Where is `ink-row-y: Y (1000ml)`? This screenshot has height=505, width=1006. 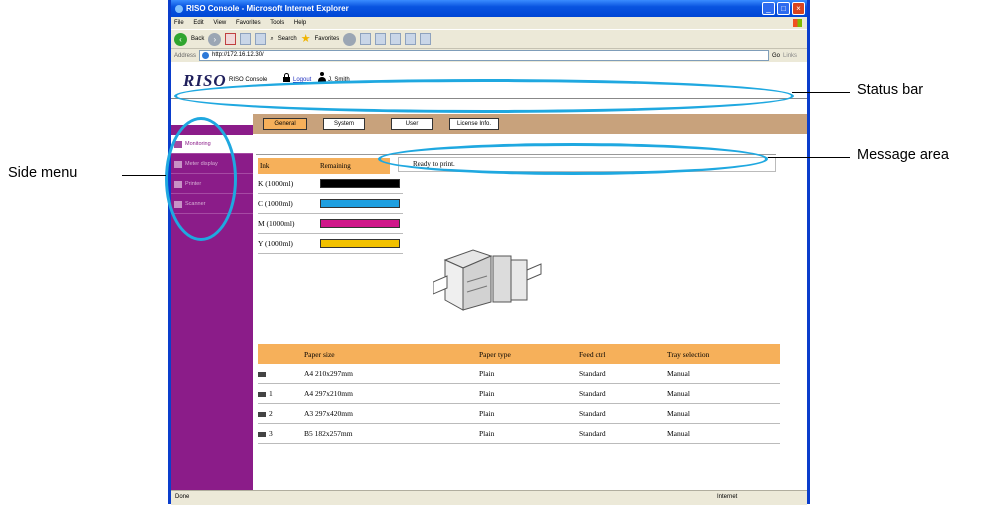
ink-row-y: Y (1000ml) is located at coordinates (330, 244).